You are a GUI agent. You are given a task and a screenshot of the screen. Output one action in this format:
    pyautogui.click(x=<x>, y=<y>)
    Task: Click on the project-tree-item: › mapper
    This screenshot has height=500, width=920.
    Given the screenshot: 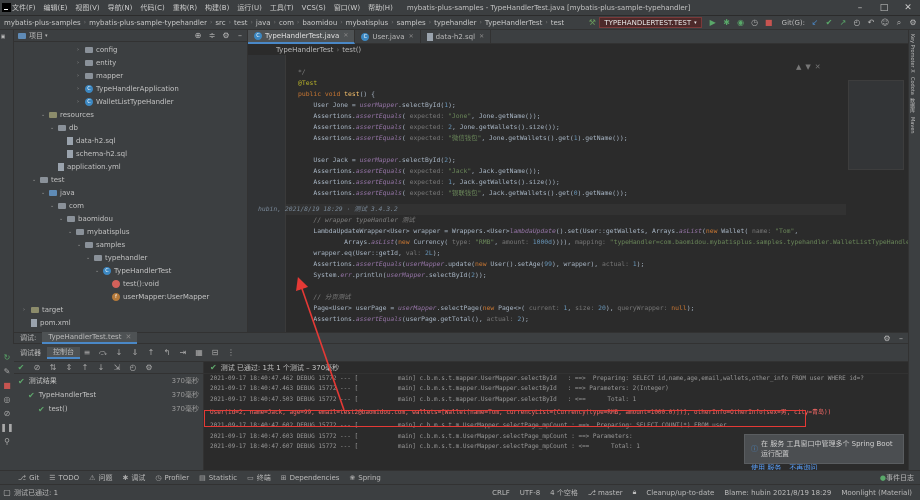 What is the action you would take?
    pyautogui.click(x=130, y=75)
    